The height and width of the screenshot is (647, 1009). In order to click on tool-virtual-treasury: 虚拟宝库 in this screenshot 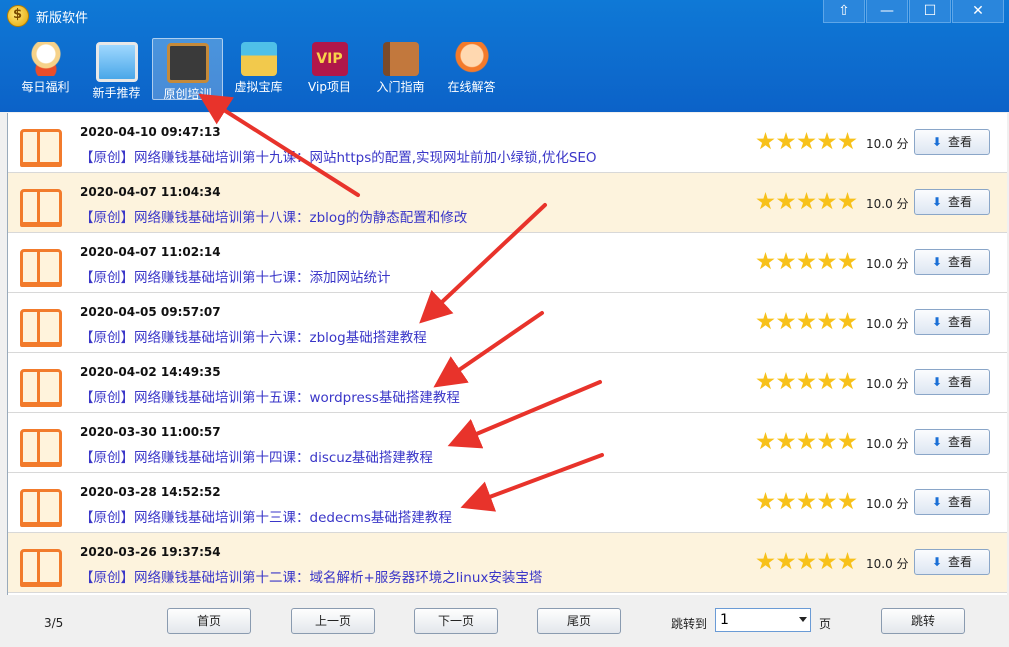, I will do `click(258, 69)`.